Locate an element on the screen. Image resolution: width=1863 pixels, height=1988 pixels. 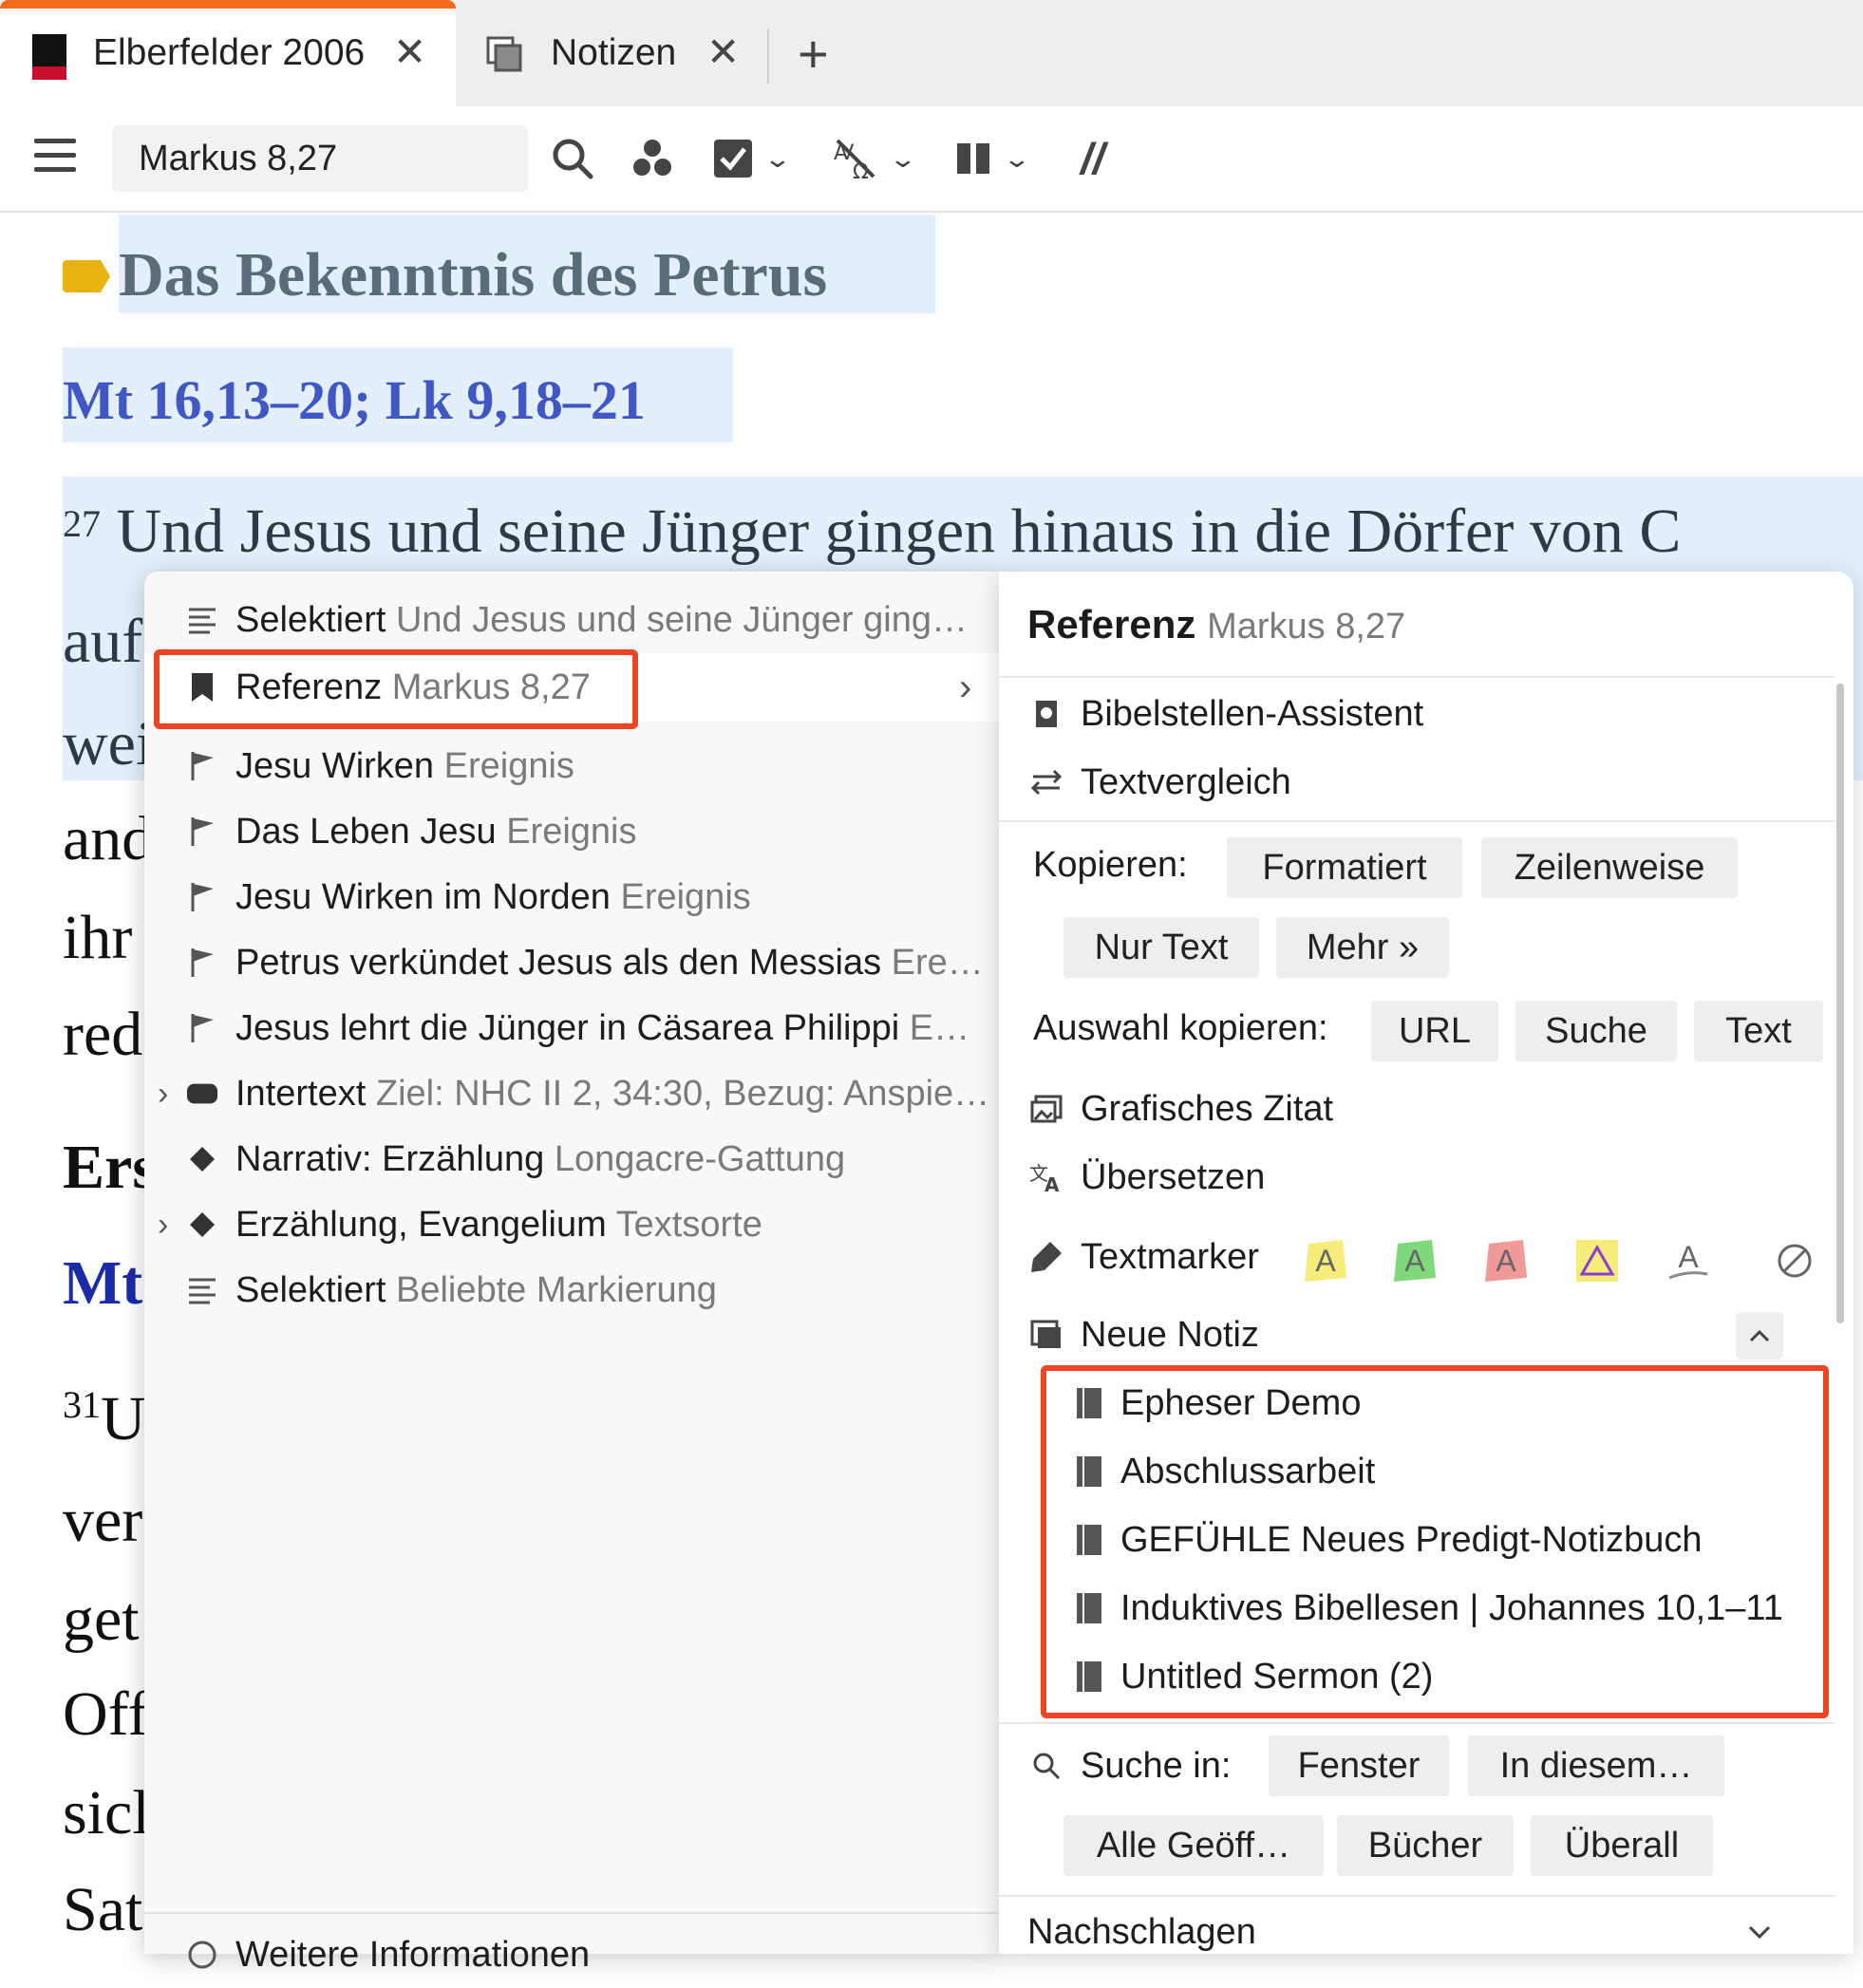
highlight-yellow-swatch: A is located at coordinates (1325, 1260).